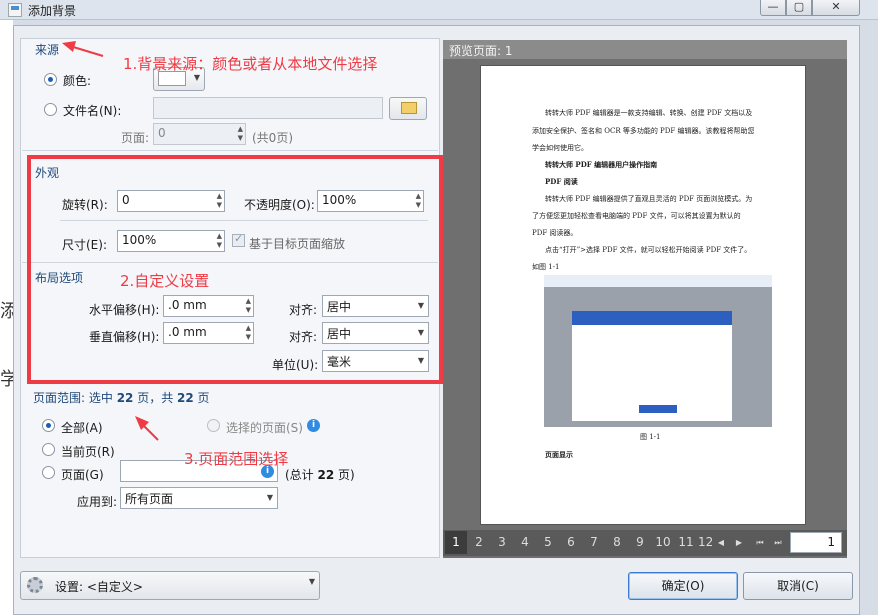  Describe the element at coordinates (649, 113) in the screenshot. I see `preview-line: 转转大师 PDF 编辑器是一款支持编辑、转换、创建 PDF 文档以及` at that location.